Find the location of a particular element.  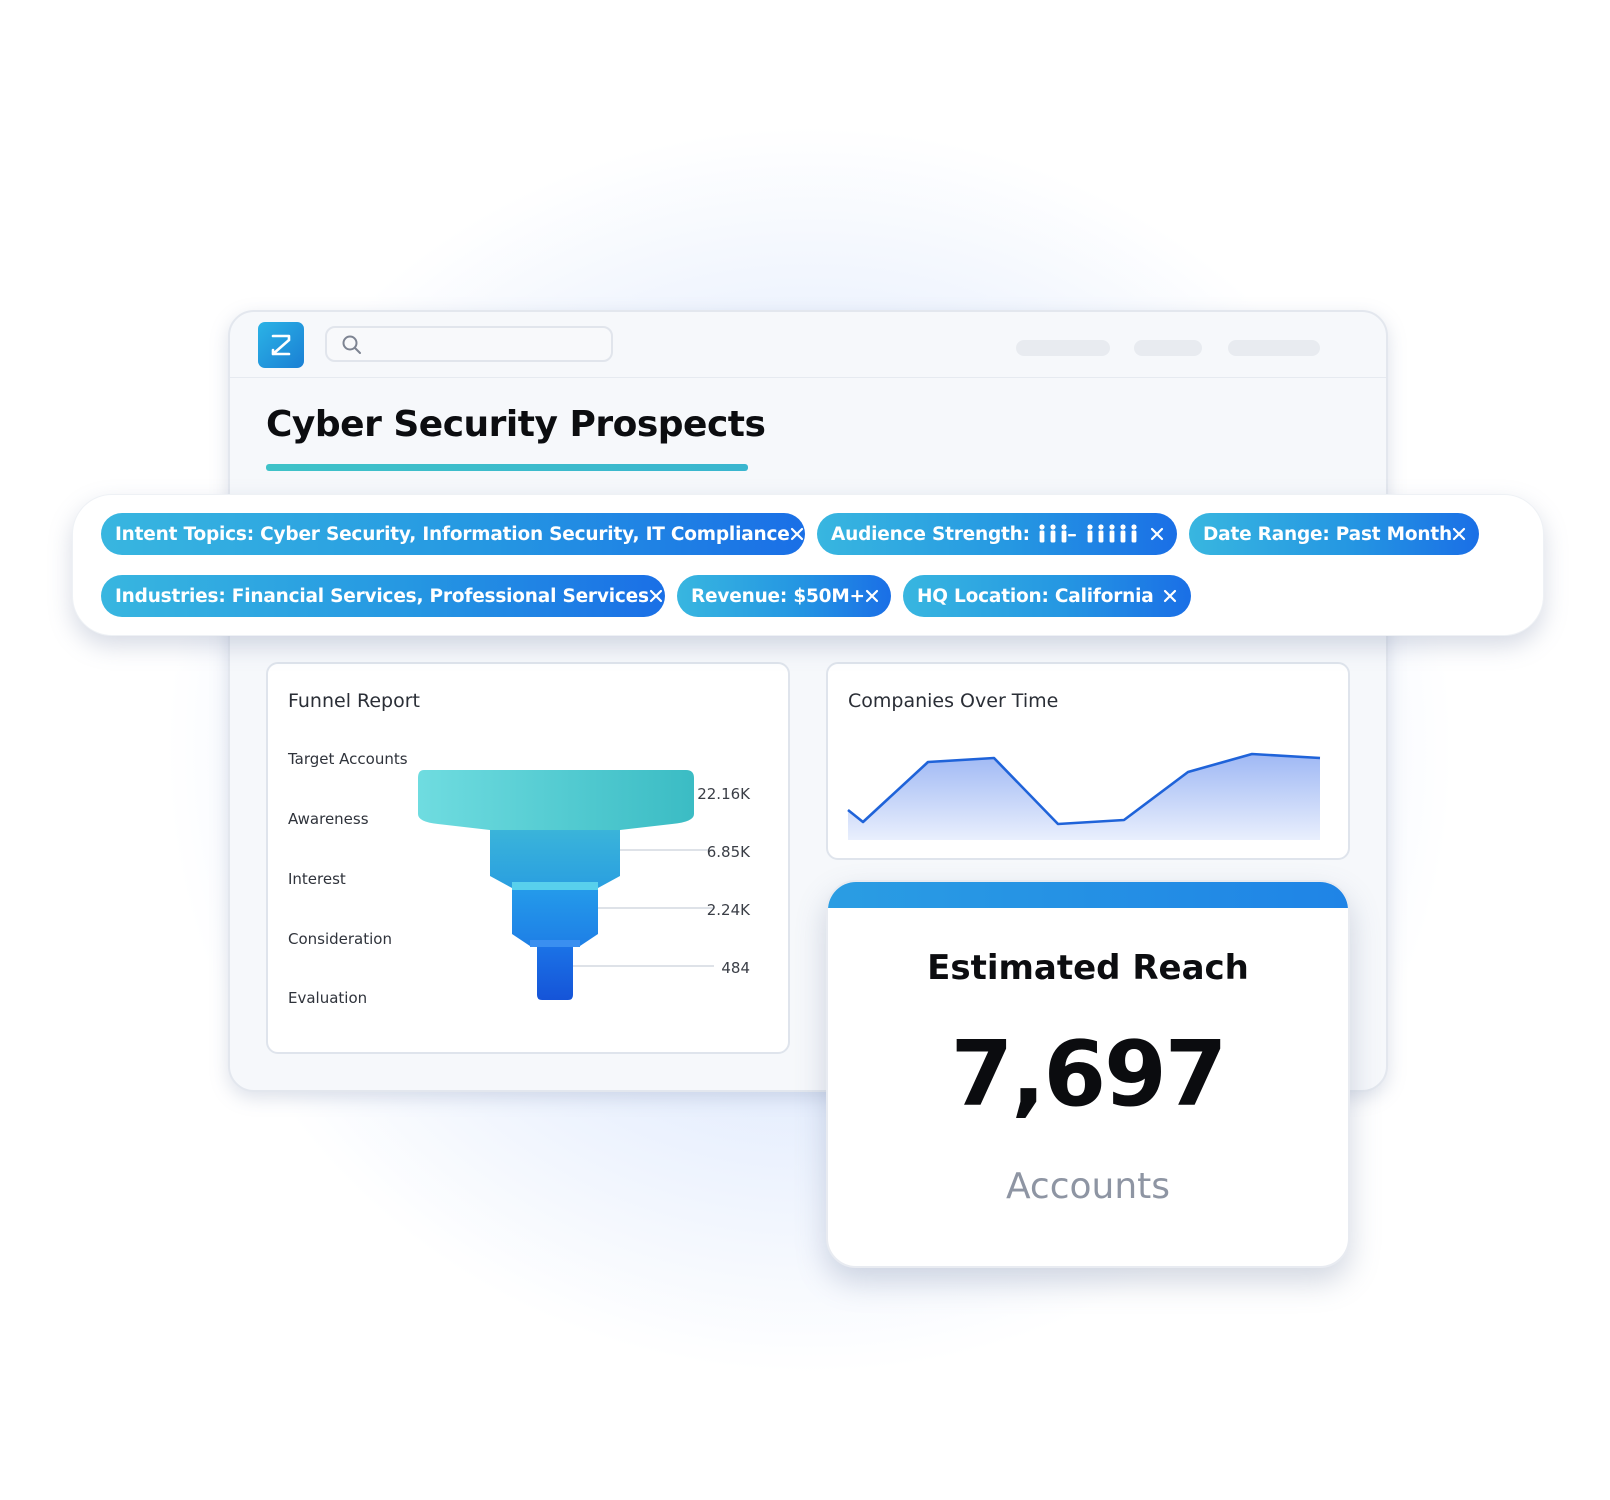

funnel-value: 2.24K is located at coordinates (728, 910).